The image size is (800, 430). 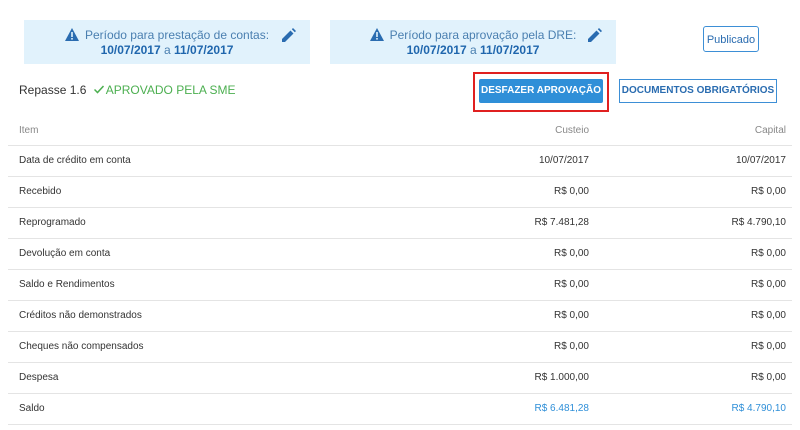 What do you see at coordinates (39, 377) in the screenshot?
I see `row-item: Despesa` at bounding box center [39, 377].